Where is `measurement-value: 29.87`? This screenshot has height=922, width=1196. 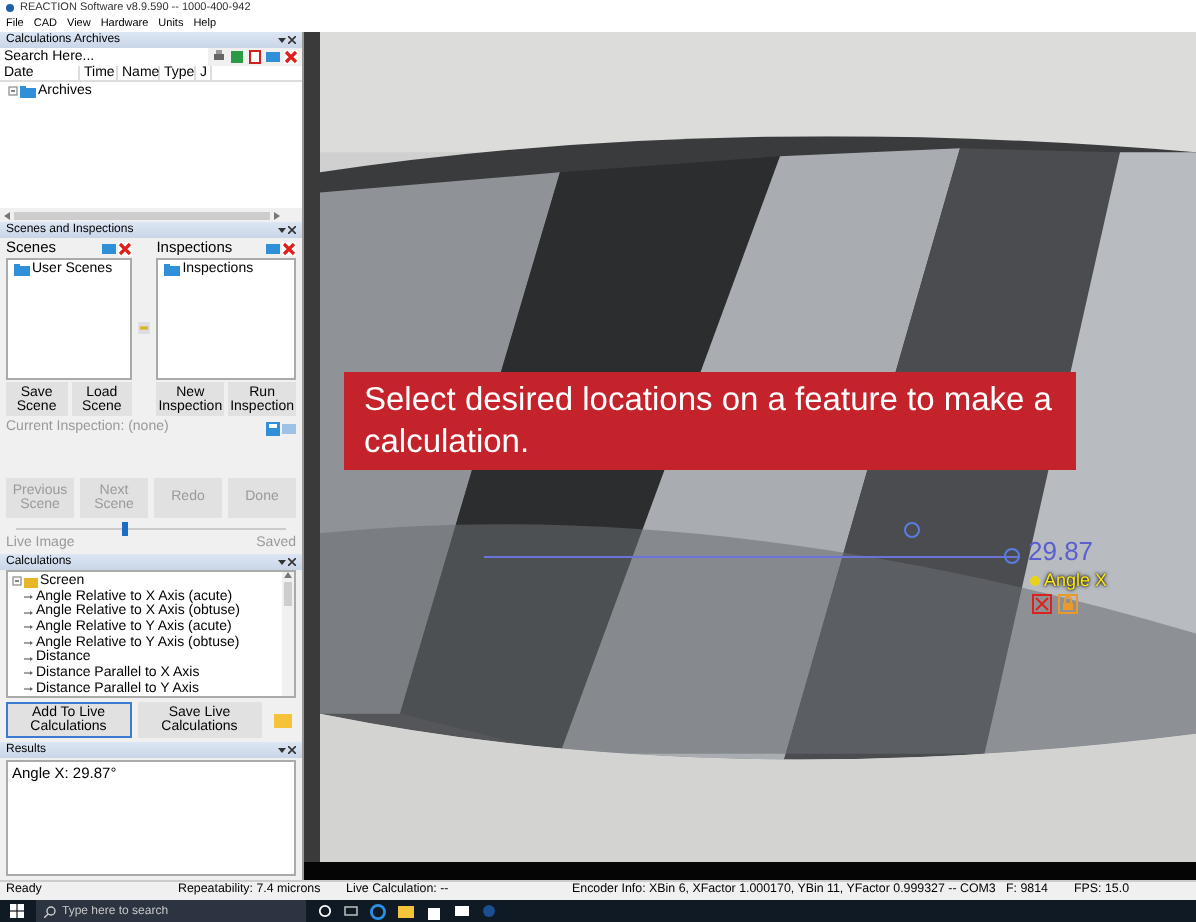
measurement-value: 29.87 is located at coordinates (1061, 552).